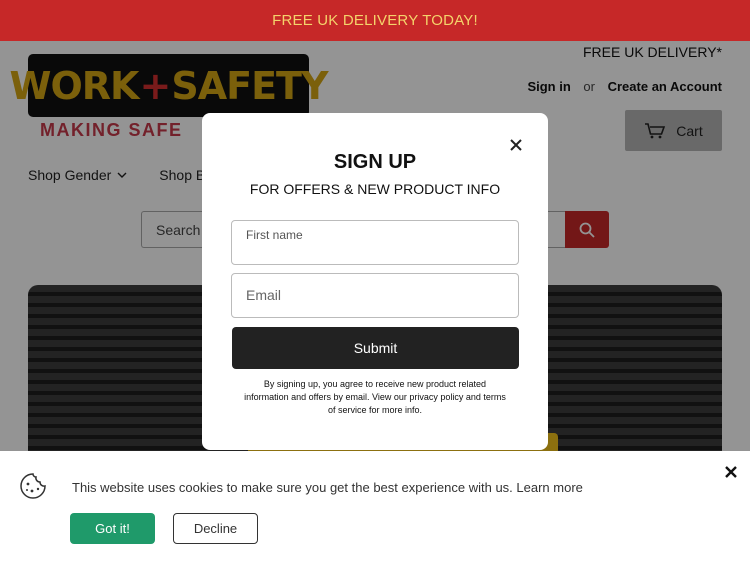  What do you see at coordinates (375, 242) in the screenshot?
I see `first-name-field: First name` at bounding box center [375, 242].